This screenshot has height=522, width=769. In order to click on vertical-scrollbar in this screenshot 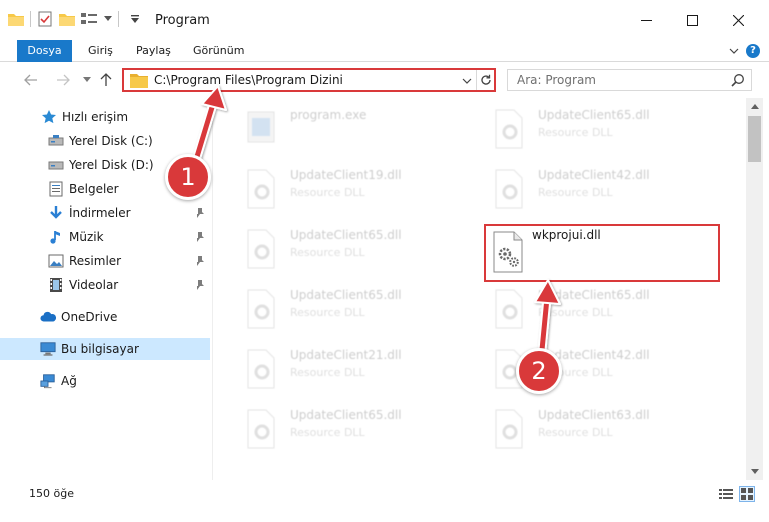, I will do `click(754, 289)`.